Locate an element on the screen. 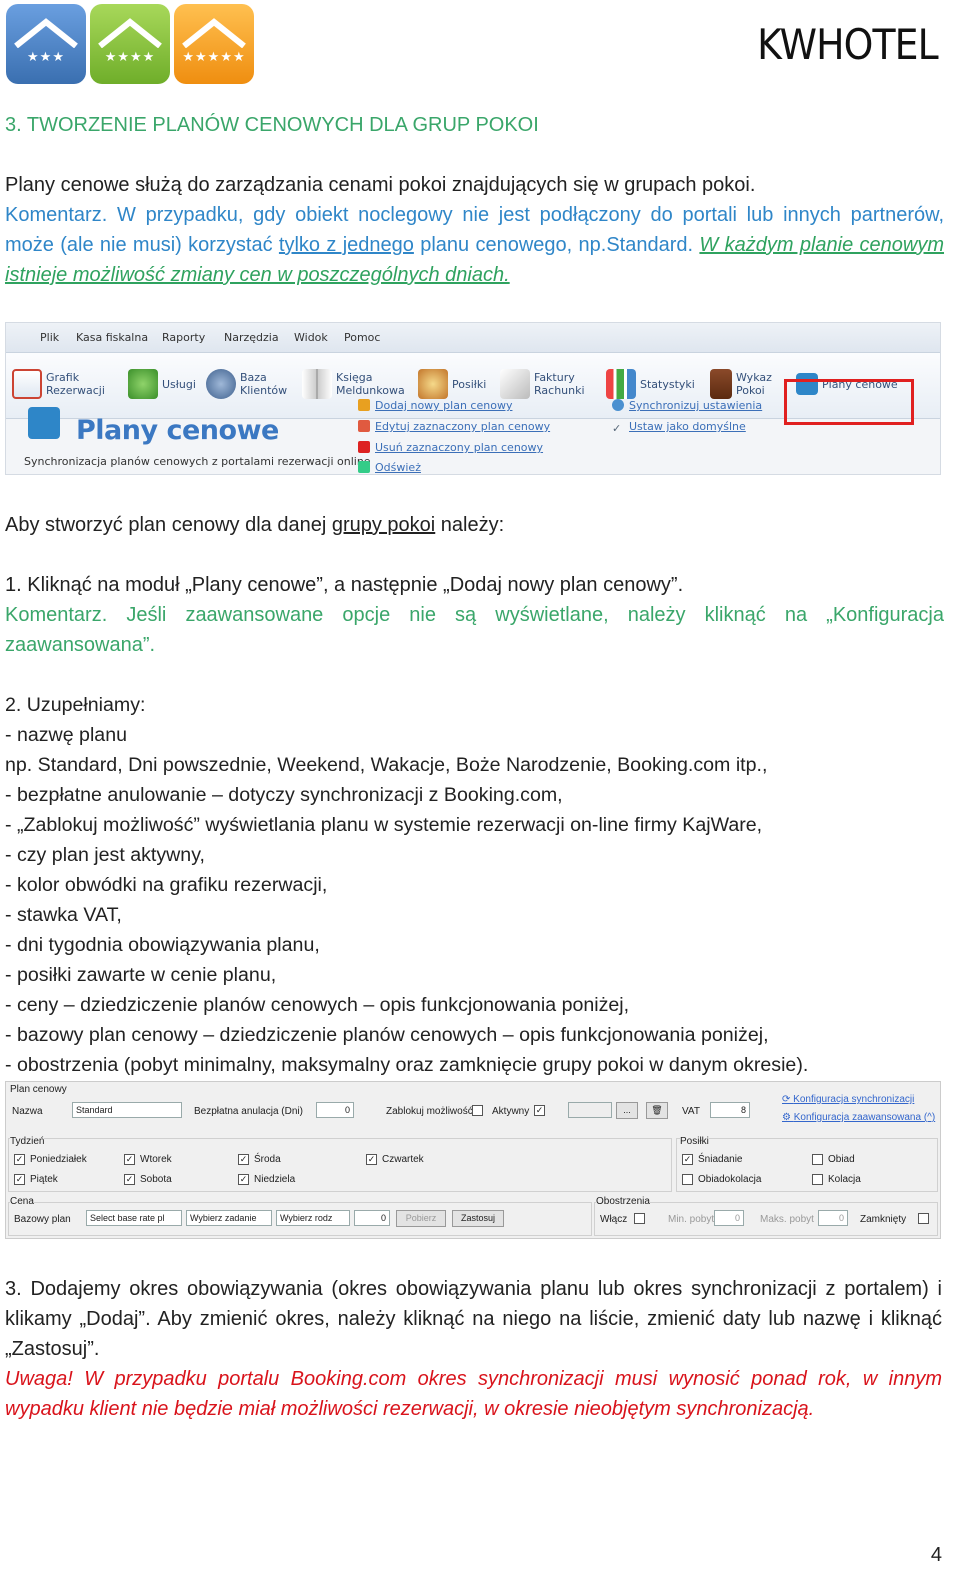 The image size is (960, 1592). name-input: Standard is located at coordinates (127, 1110).